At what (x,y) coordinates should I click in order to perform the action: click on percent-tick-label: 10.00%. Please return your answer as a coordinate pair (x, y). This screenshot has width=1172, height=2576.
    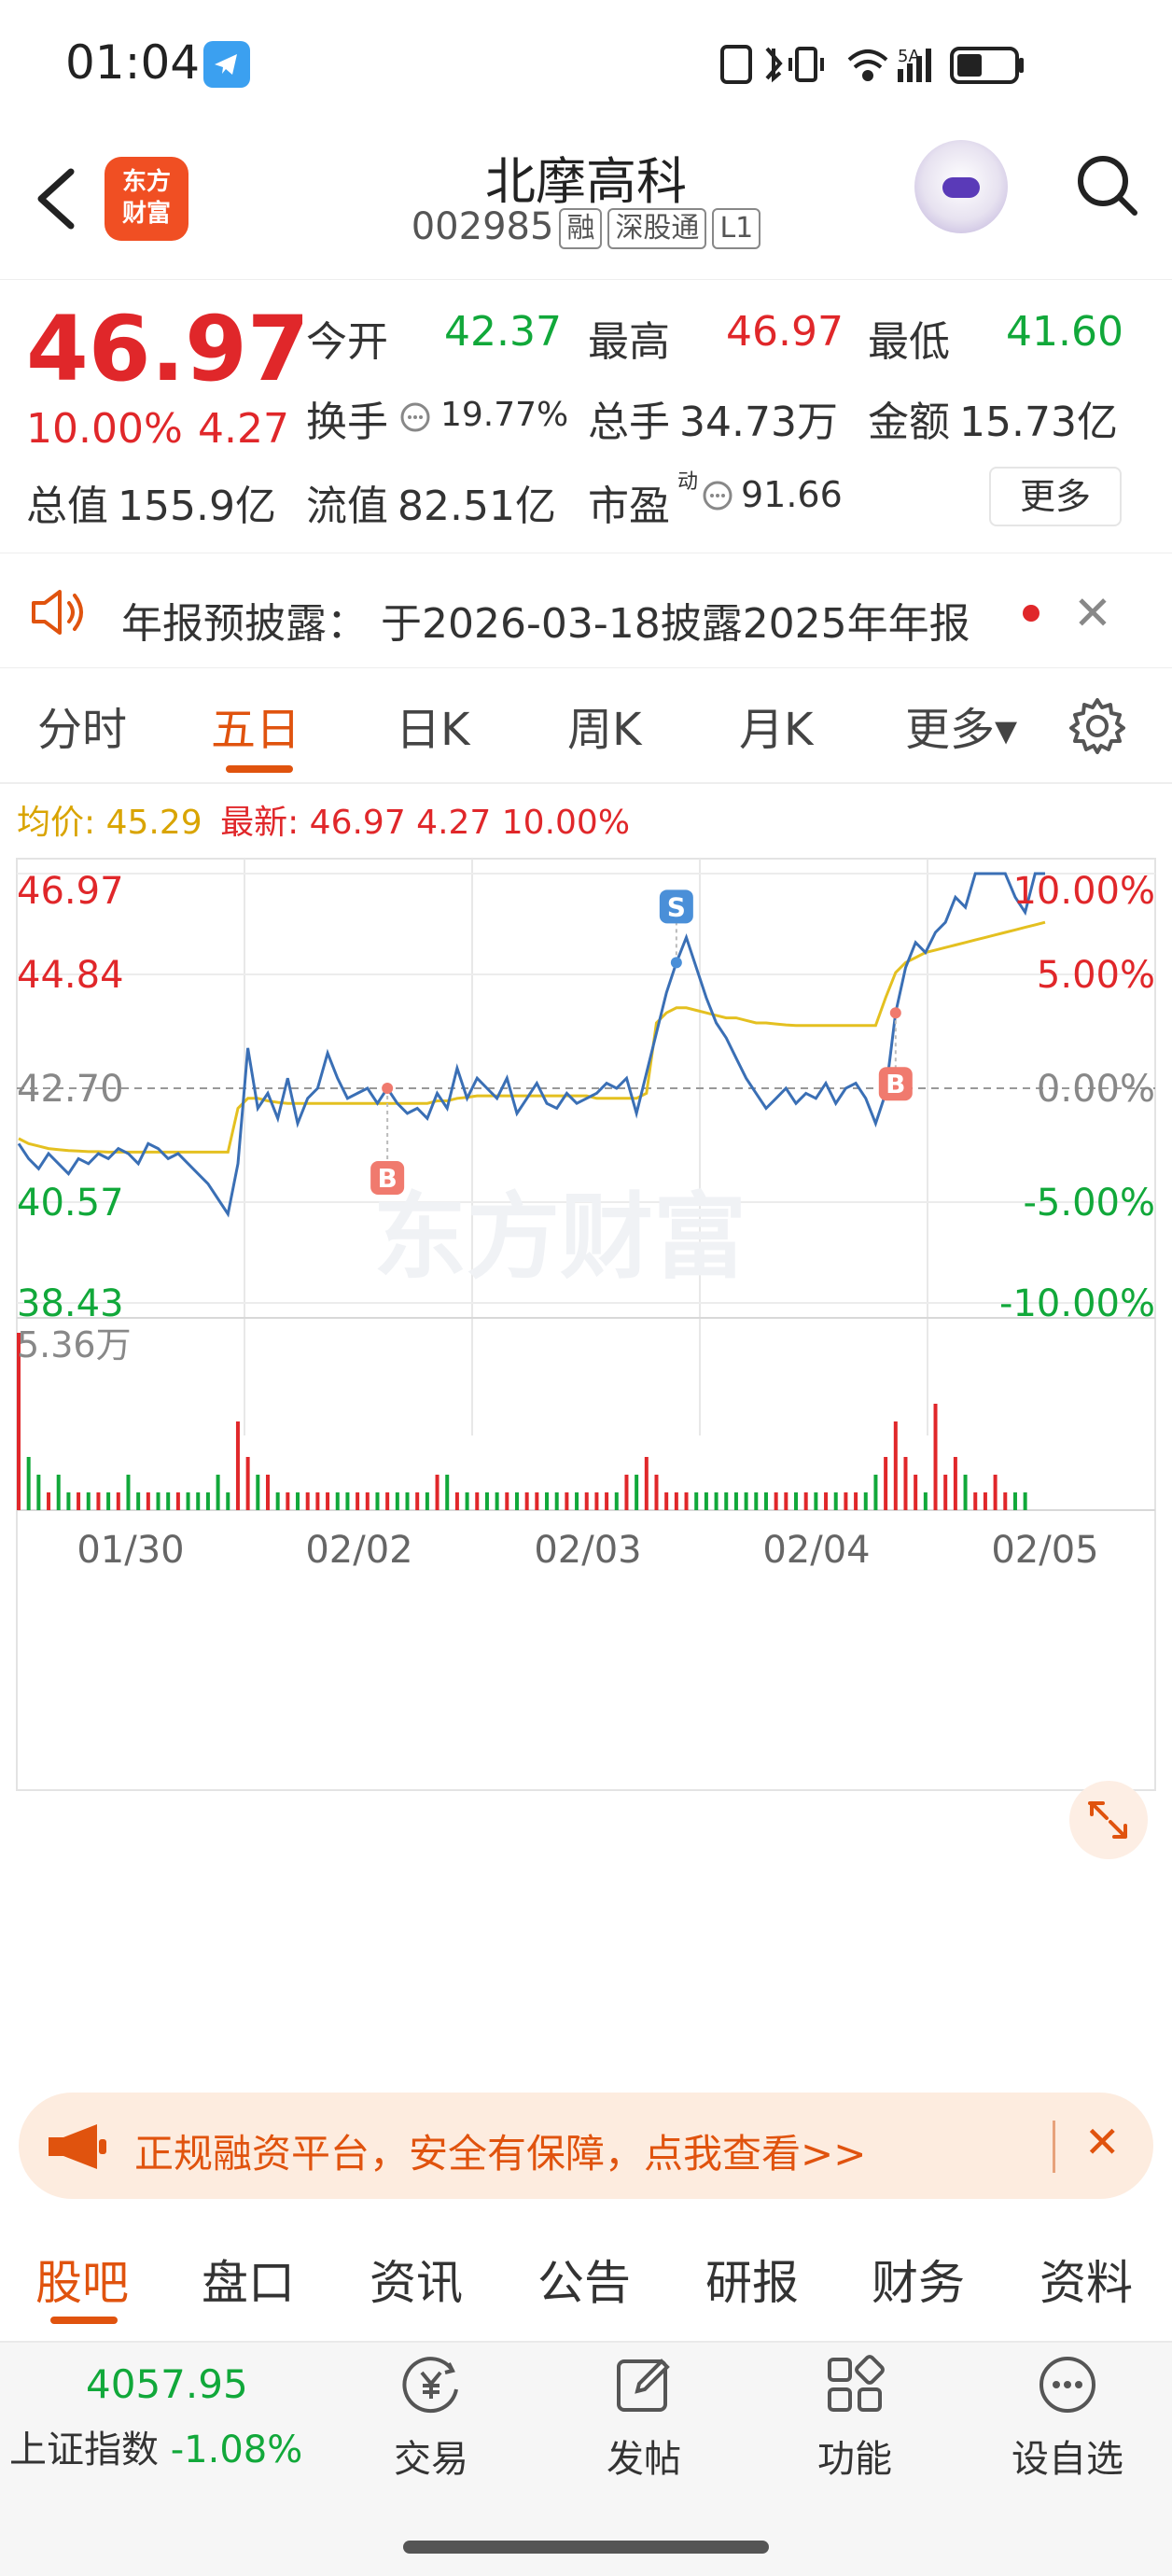
    Looking at the image, I should click on (1083, 891).